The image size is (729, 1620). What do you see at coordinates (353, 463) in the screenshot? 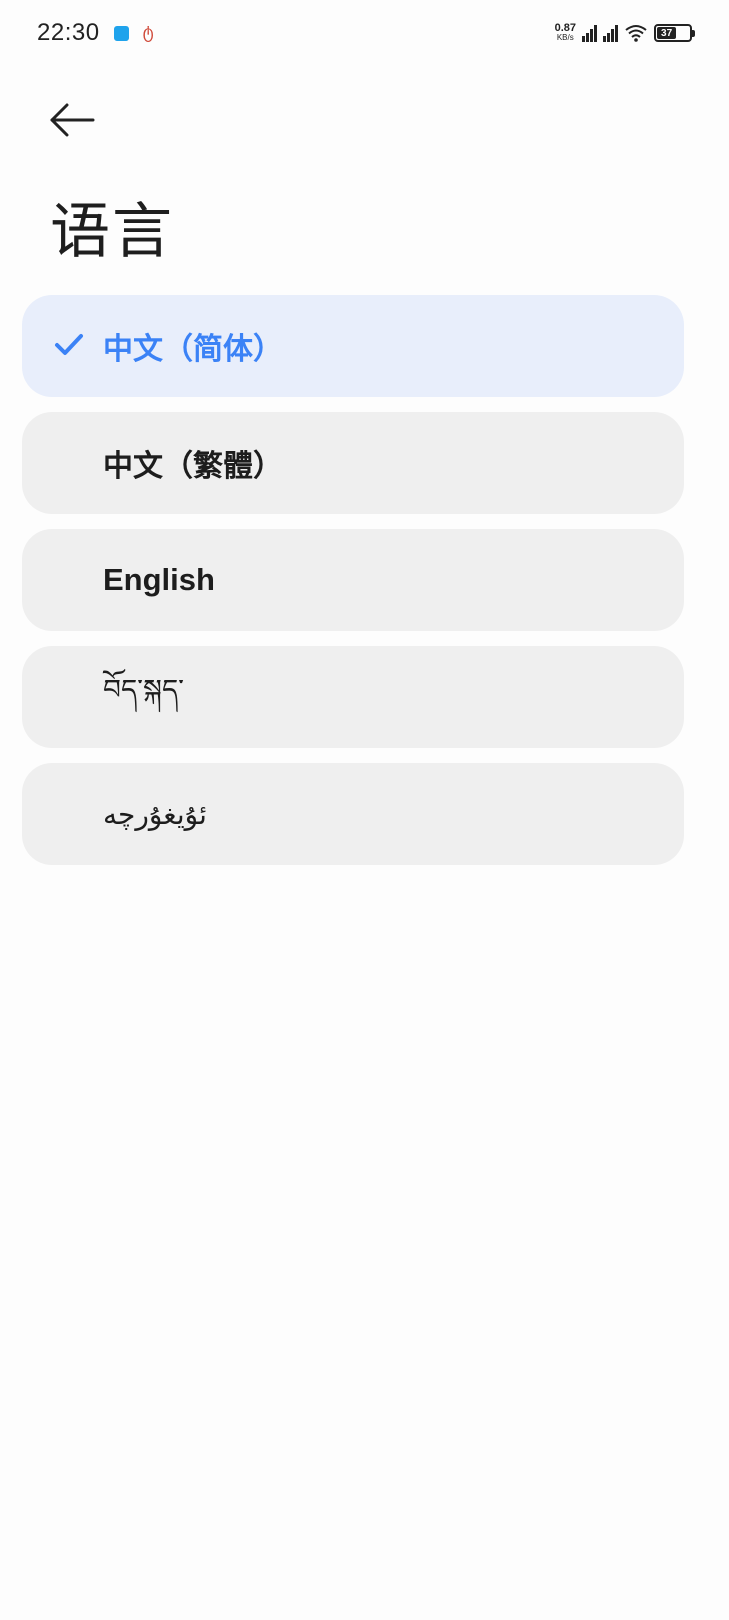
I see `language-option-zh-hant: 中文（繁體）` at bounding box center [353, 463].